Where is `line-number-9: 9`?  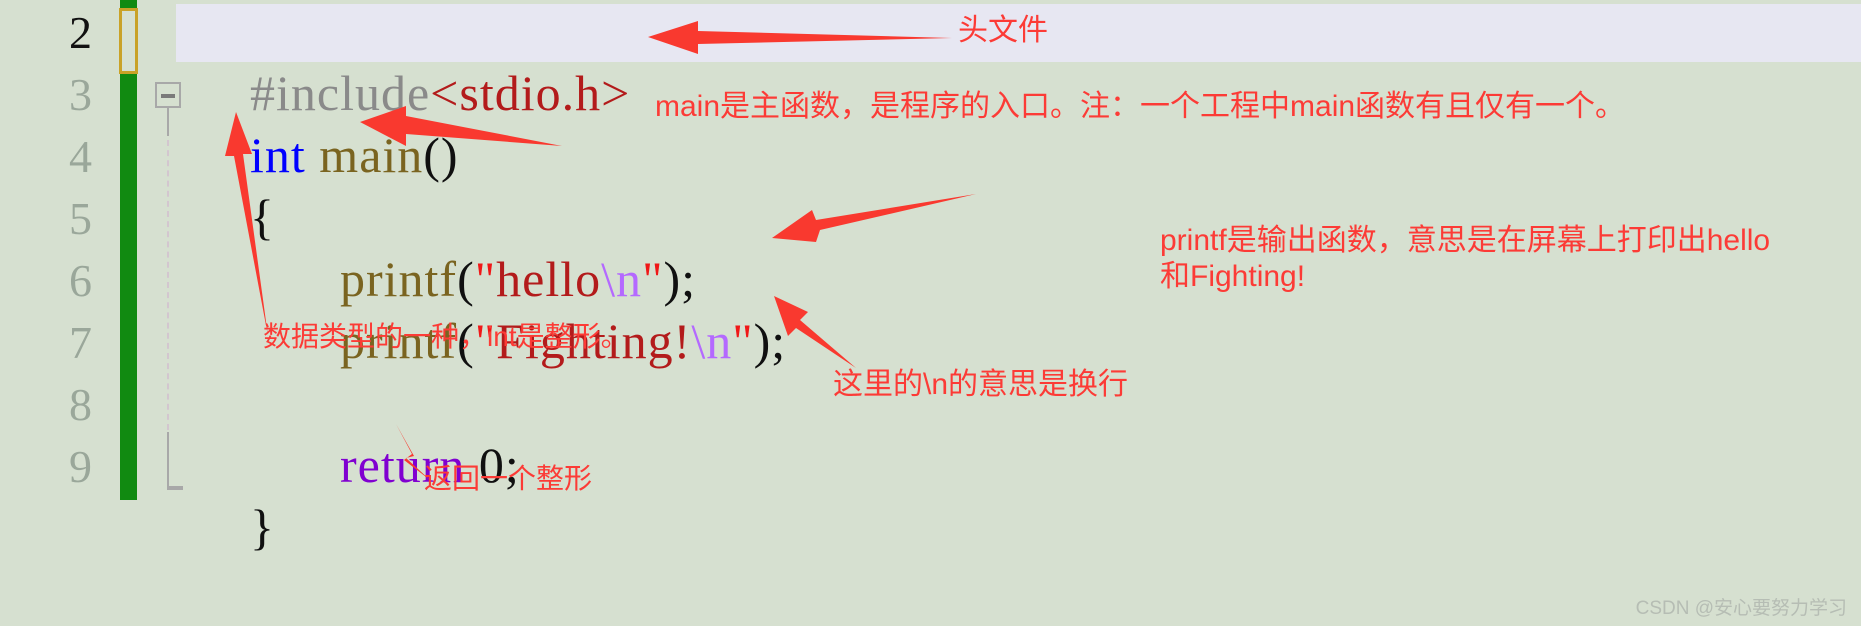 line-number-9: 9 is located at coordinates (80, 466).